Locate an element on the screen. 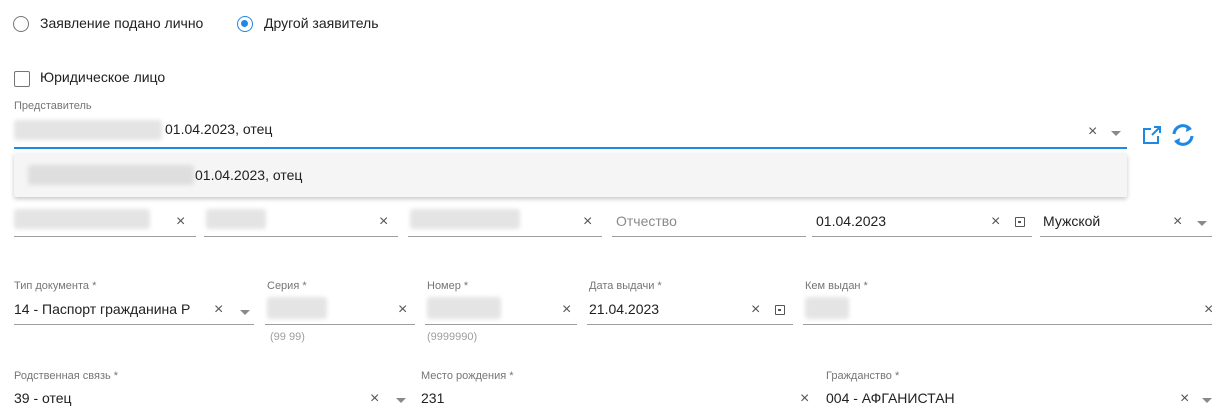 The height and width of the screenshot is (407, 1212). doc-type-label: Тип документа * is located at coordinates (55, 286).